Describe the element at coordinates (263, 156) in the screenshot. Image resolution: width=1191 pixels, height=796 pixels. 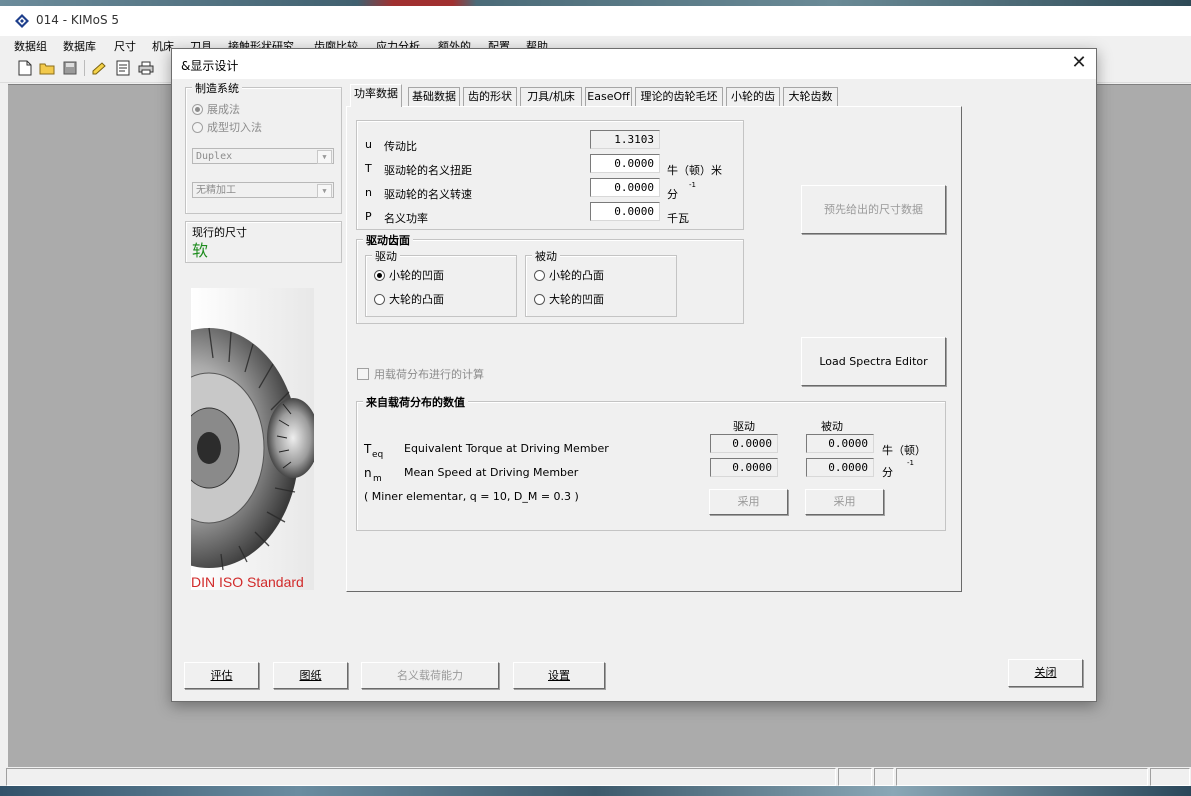
I see `method-combo: Duplex ▼` at that location.